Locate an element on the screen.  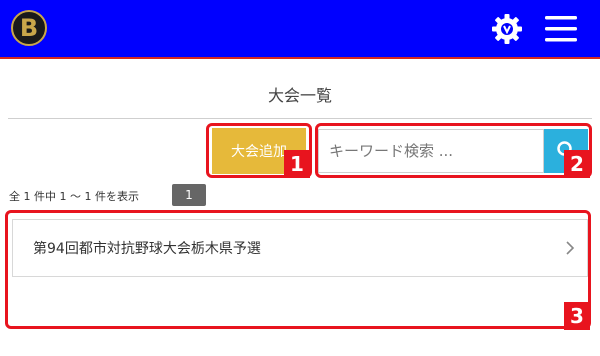
result-count-summary: 全 1 件中 1 ～ 1 件を表示 is located at coordinates (74, 196).